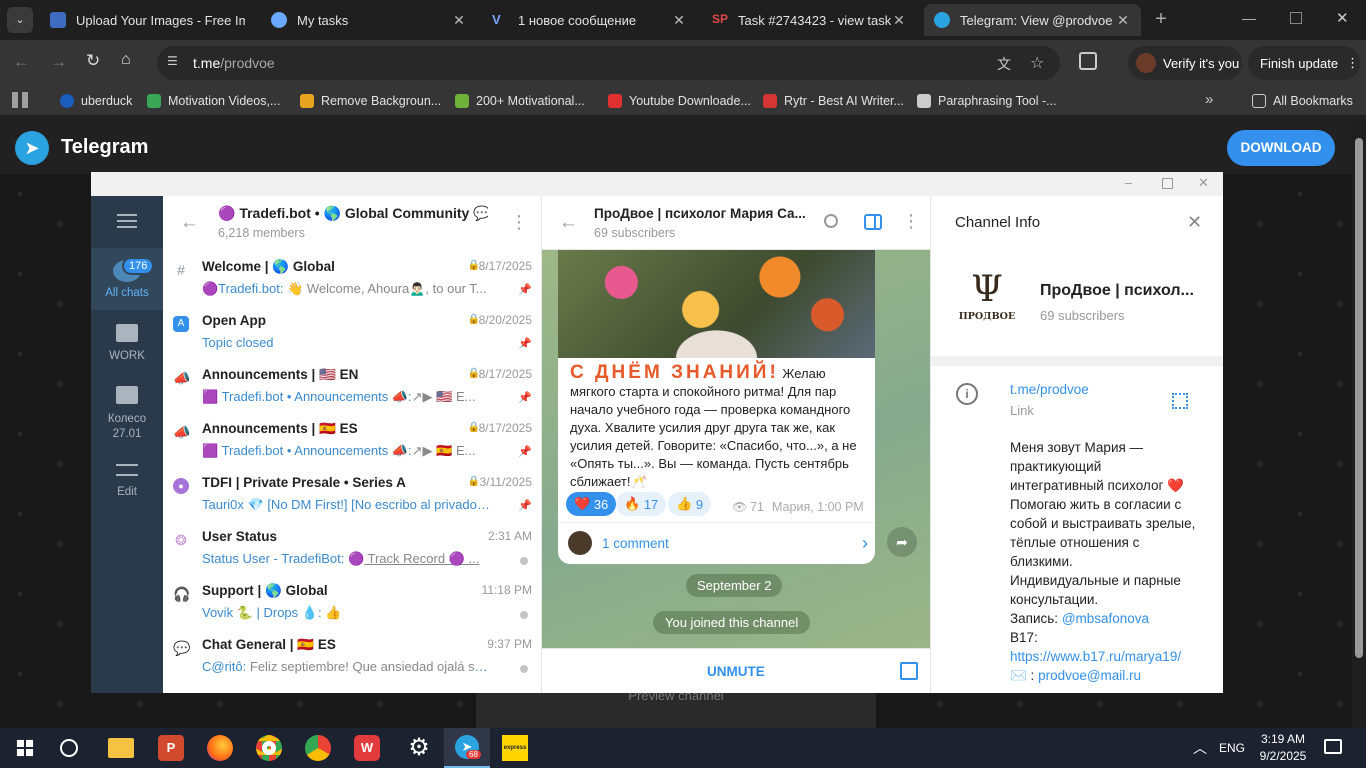  I want to click on joined-notice: You joined this channel, so click(732, 622).